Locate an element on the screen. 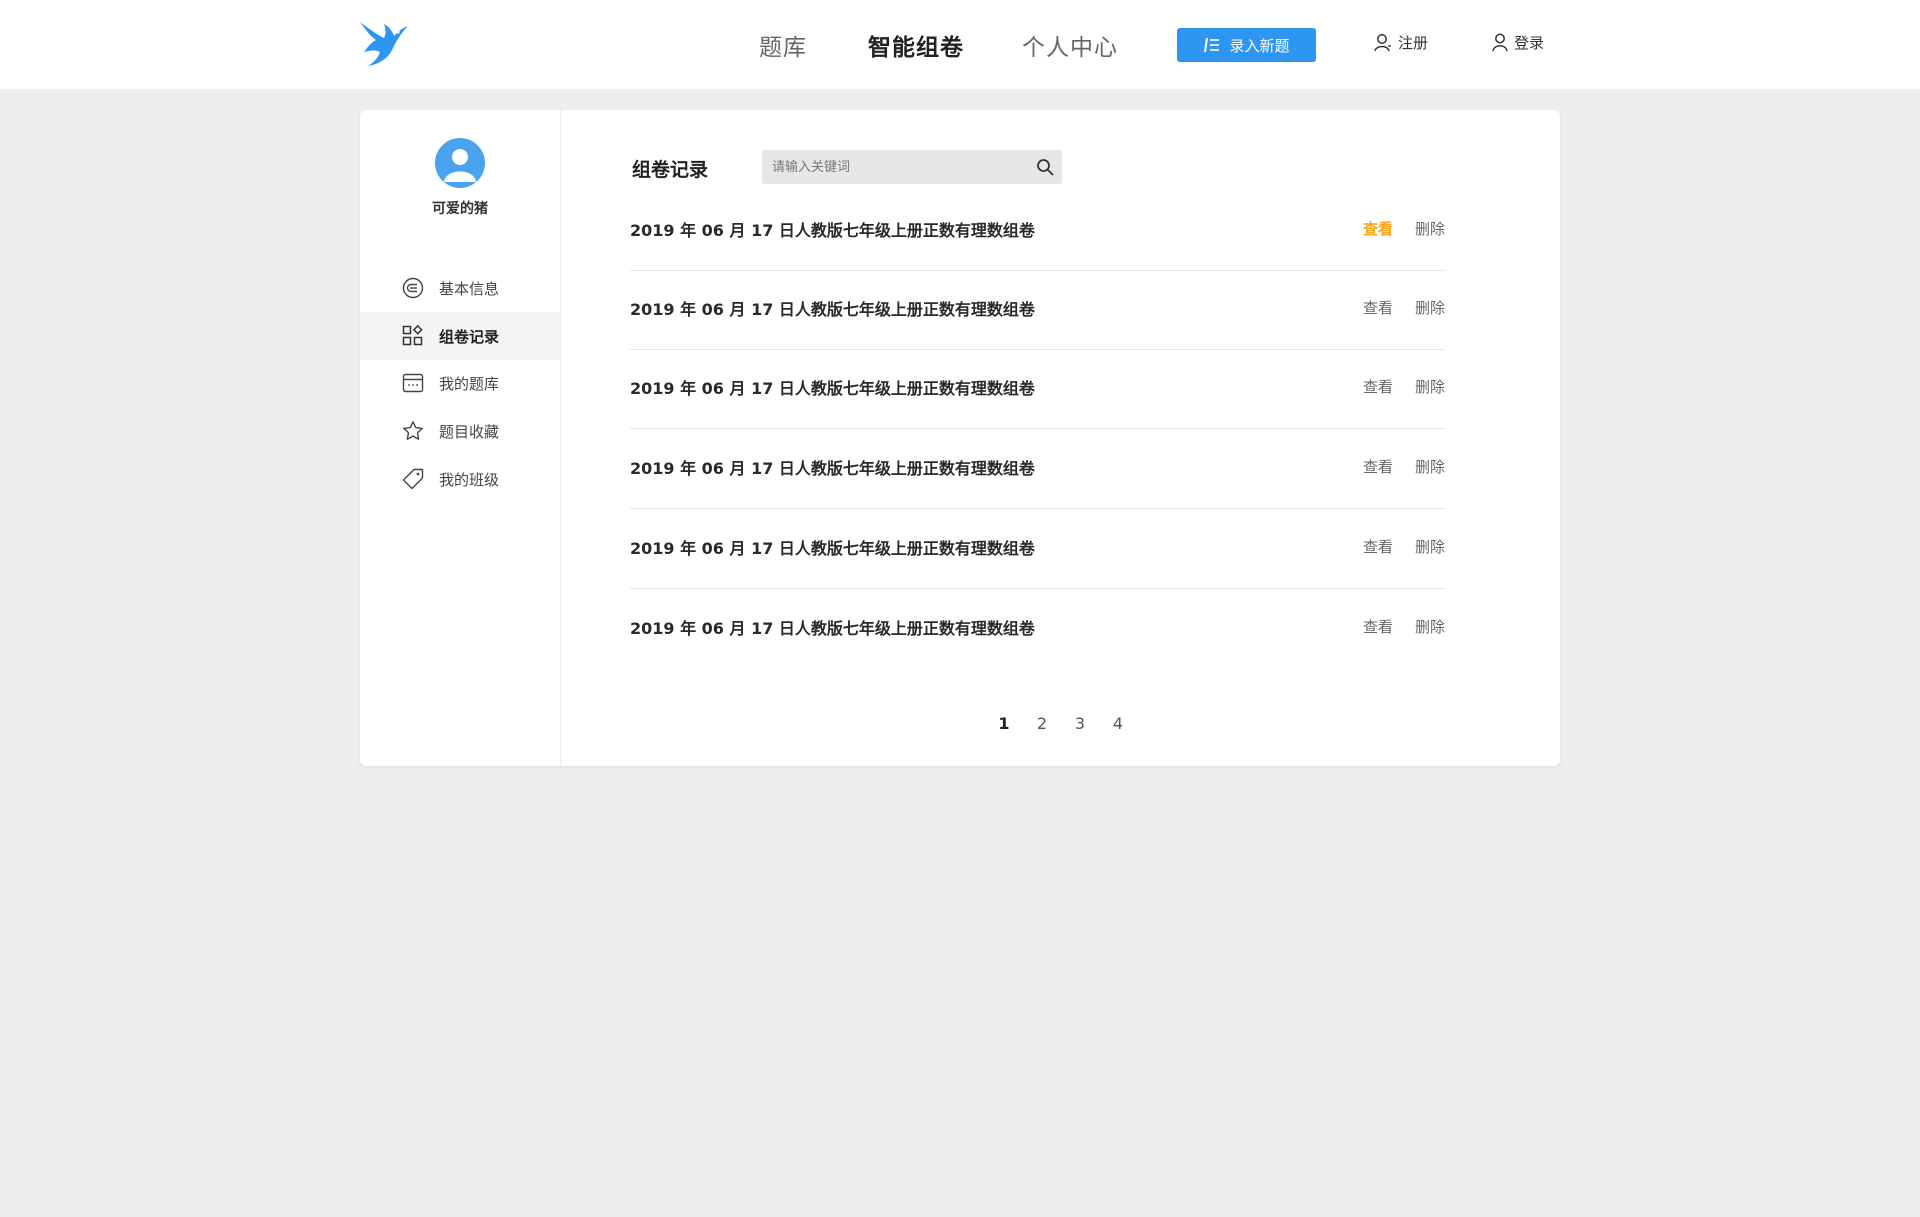  page-4: 4 is located at coordinates (1118, 723).